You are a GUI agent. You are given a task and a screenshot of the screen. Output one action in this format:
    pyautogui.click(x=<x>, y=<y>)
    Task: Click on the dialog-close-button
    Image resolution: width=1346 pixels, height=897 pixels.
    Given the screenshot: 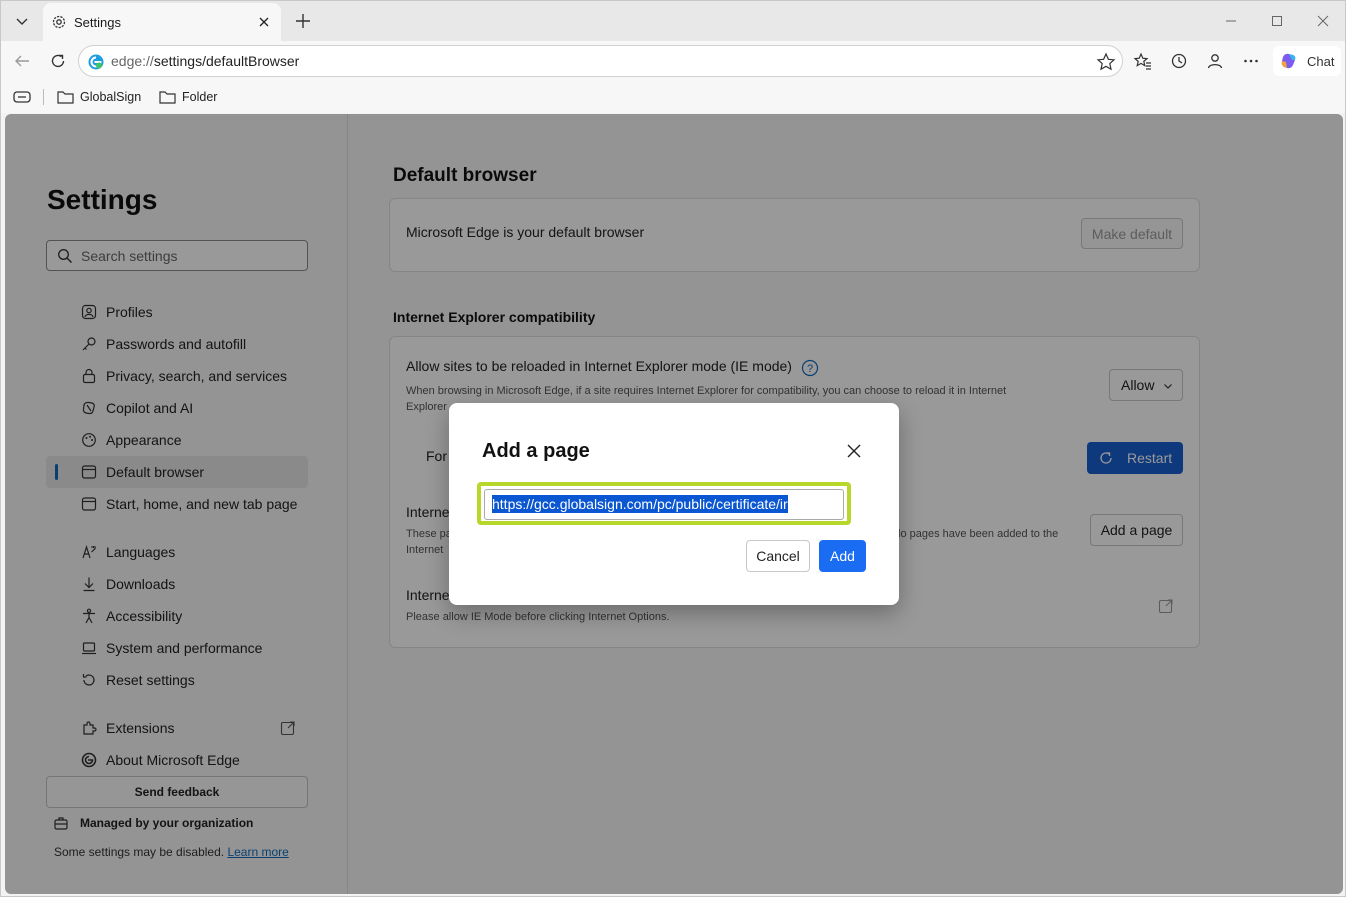 What is the action you would take?
    pyautogui.click(x=854, y=452)
    